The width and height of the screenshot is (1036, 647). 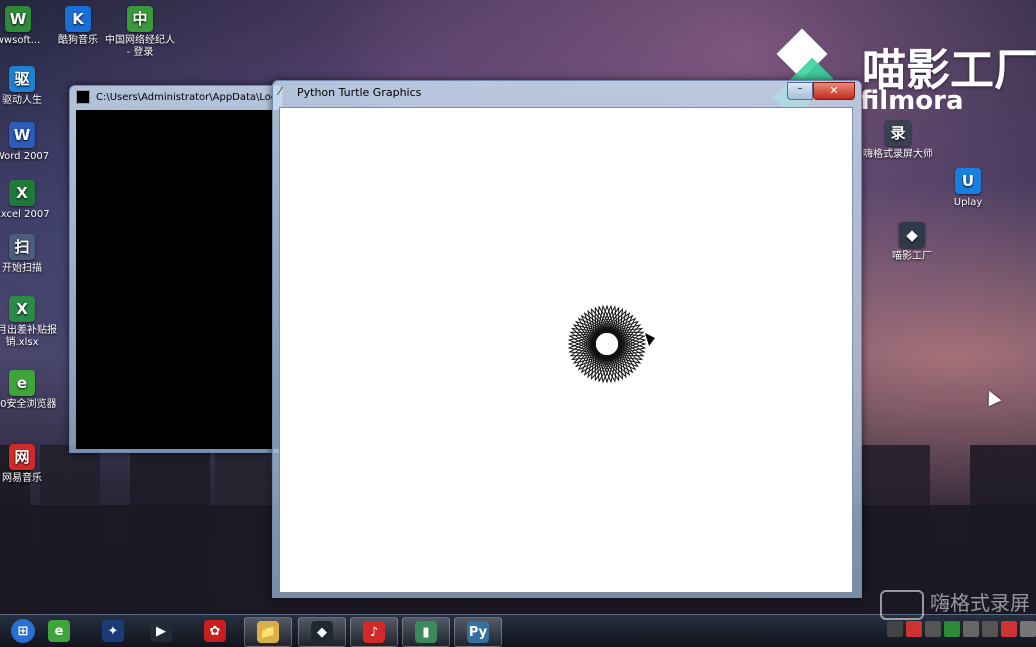 I want to click on taskbar-green-app-button: ▮, so click(x=426, y=632).